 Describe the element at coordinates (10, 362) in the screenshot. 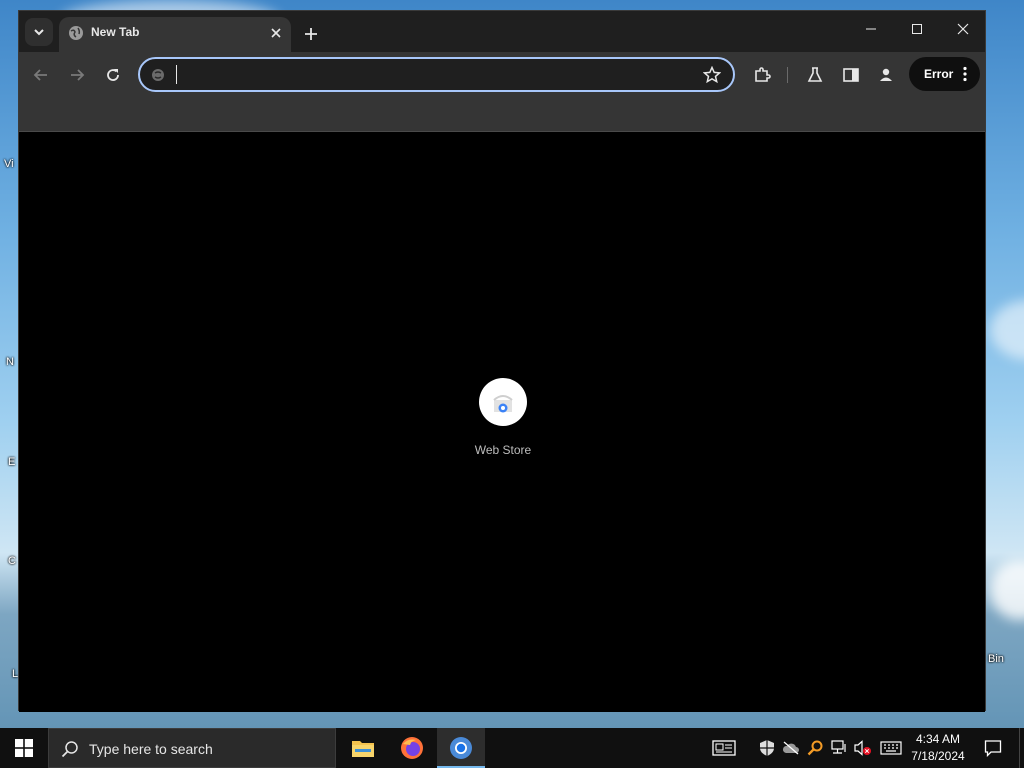

I see `desktop-icon-label: N` at that location.